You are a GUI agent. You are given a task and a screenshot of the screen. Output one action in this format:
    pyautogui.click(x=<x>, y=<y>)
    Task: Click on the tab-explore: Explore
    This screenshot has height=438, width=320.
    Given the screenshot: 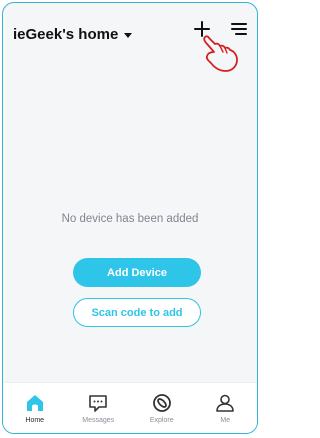 What is the action you would take?
    pyautogui.click(x=162, y=408)
    